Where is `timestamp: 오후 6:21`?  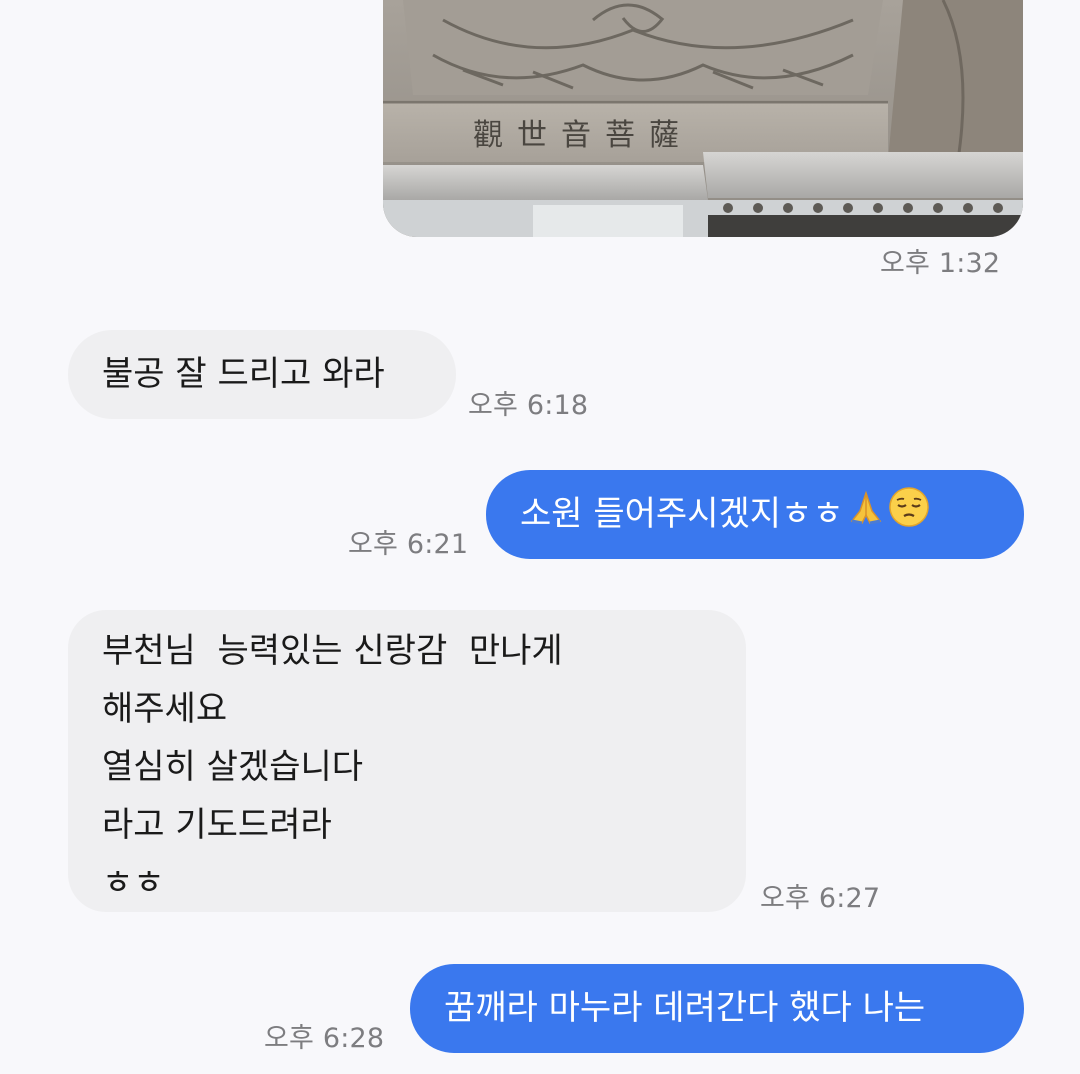 timestamp: 오후 6:21 is located at coordinates (408, 544).